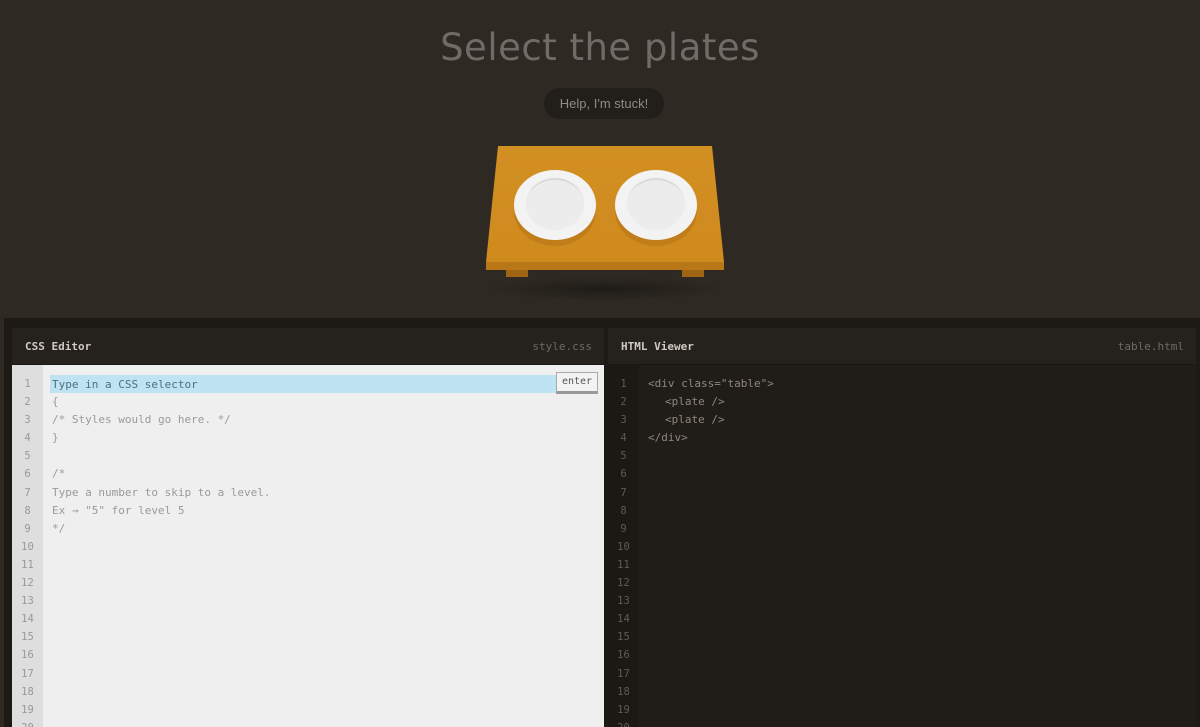 The image size is (1200, 727). Describe the element at coordinates (141, 420) in the screenshot. I see `code-line: /* Styles would go here. */` at that location.